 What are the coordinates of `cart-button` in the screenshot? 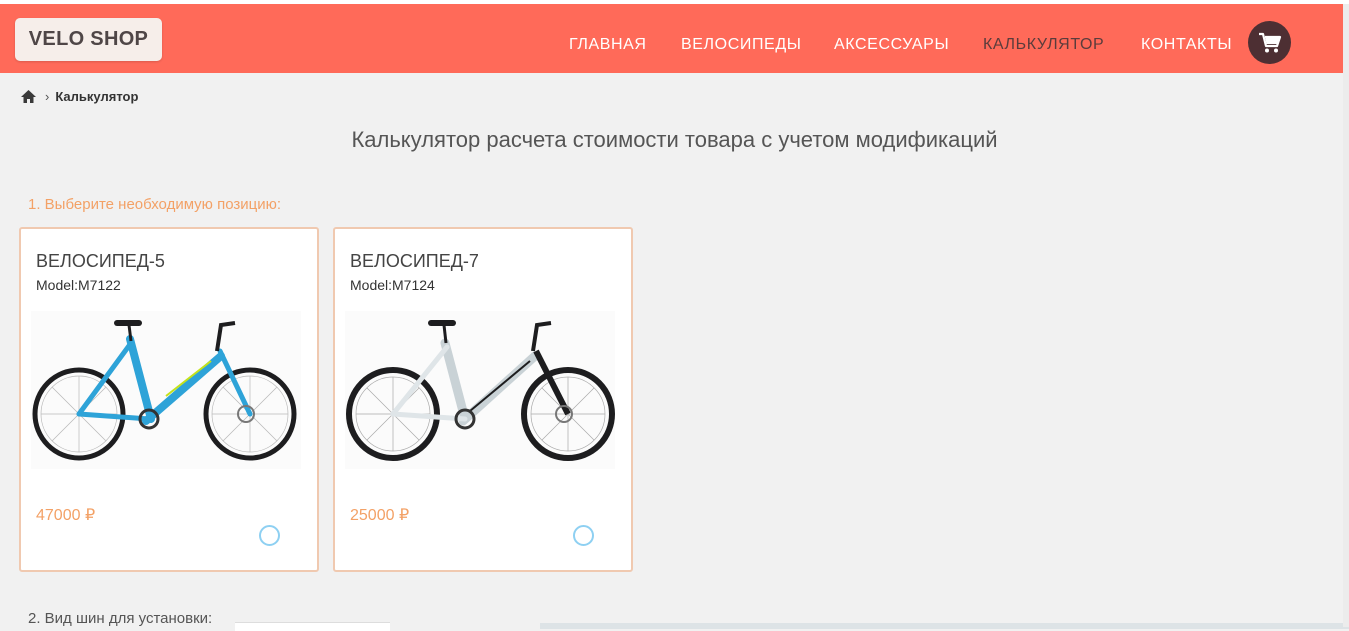 It's located at (1269, 42).